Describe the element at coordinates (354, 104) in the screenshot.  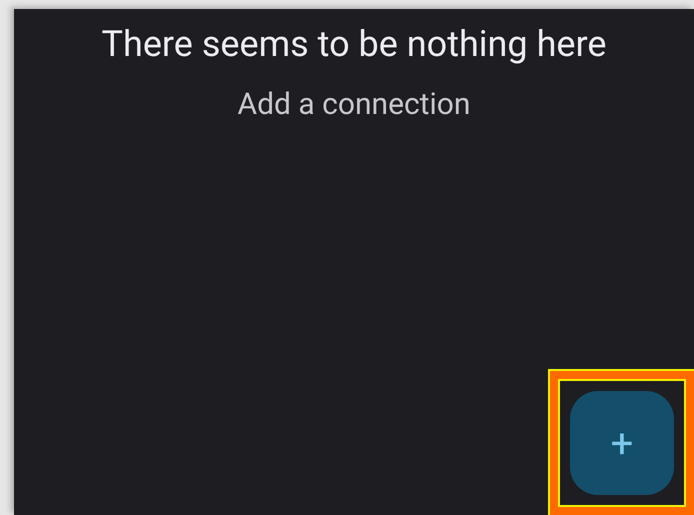
I see `empty-subtitle: Add a connection` at that location.